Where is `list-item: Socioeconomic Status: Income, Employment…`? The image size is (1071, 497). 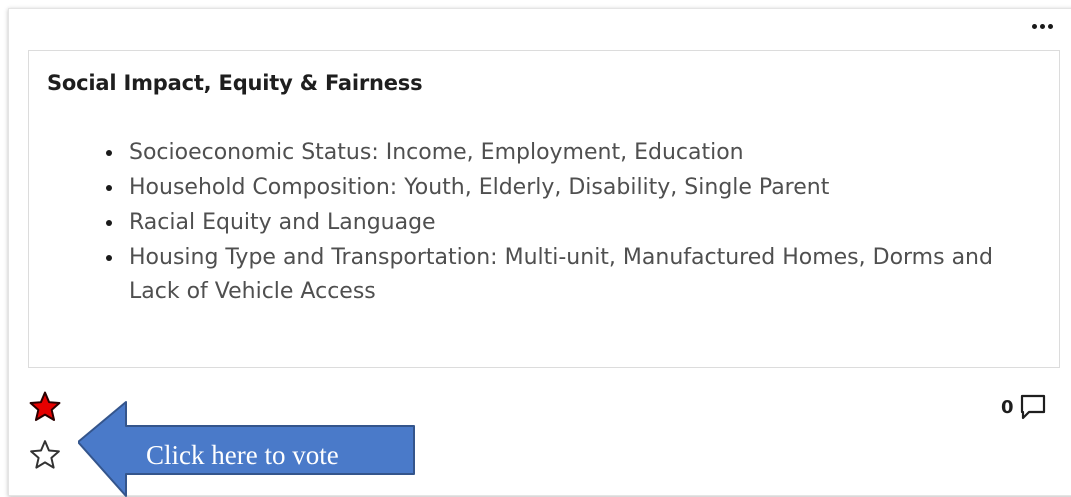
list-item: Socioeconomic Status: Income, Employment… is located at coordinates (575, 152).